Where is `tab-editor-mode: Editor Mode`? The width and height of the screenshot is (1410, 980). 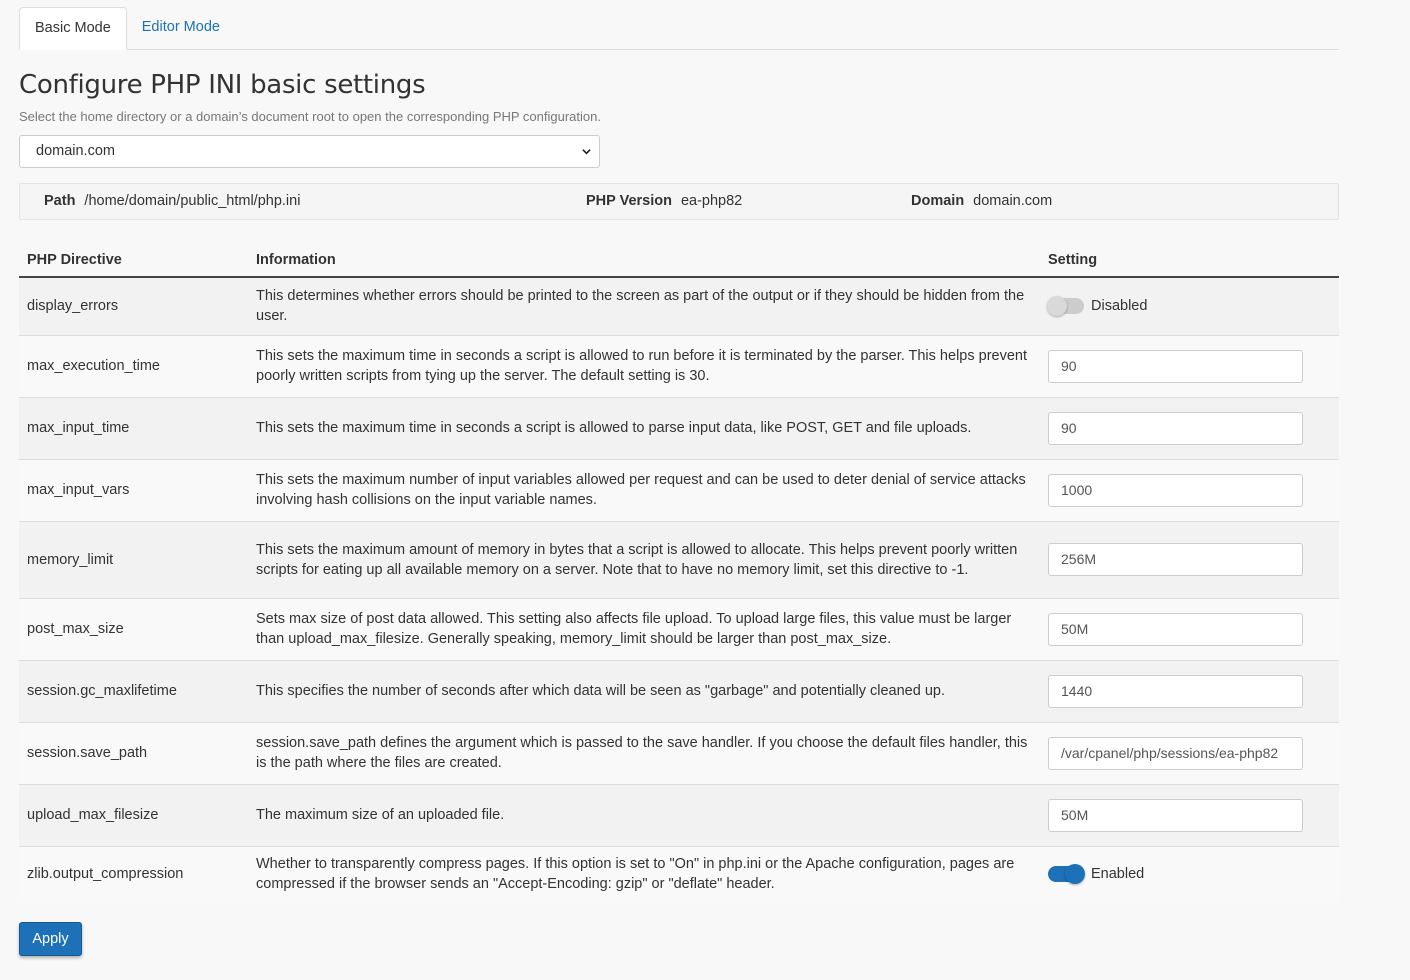
tab-editor-mode: Editor Mode is located at coordinates (181, 28).